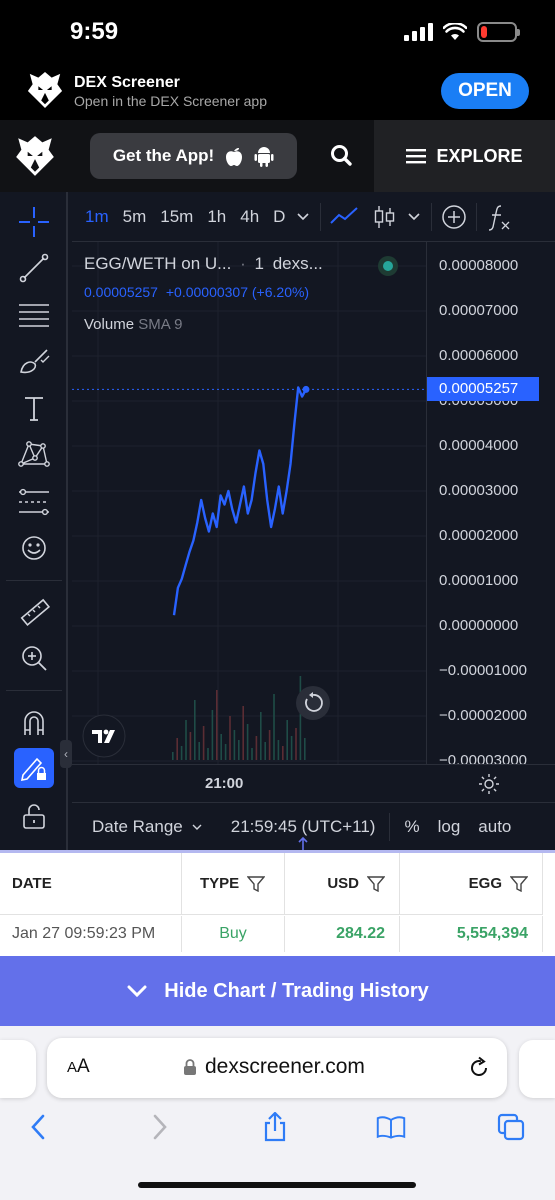  Describe the element at coordinates (511, 1127) in the screenshot. I see `tabs-icon` at that location.